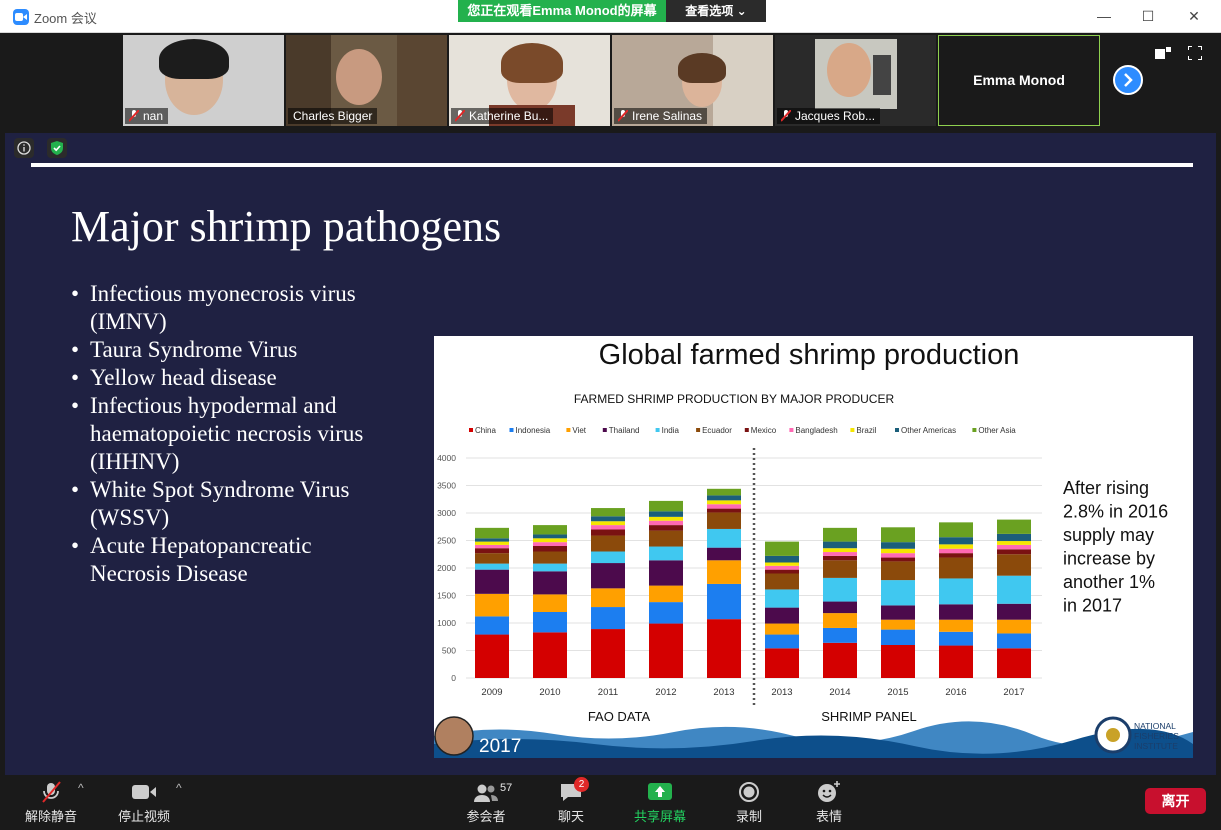 This screenshot has width=1221, height=830. What do you see at coordinates (491, 692) in the screenshot?
I see `x-tick-label: 2009` at bounding box center [491, 692].